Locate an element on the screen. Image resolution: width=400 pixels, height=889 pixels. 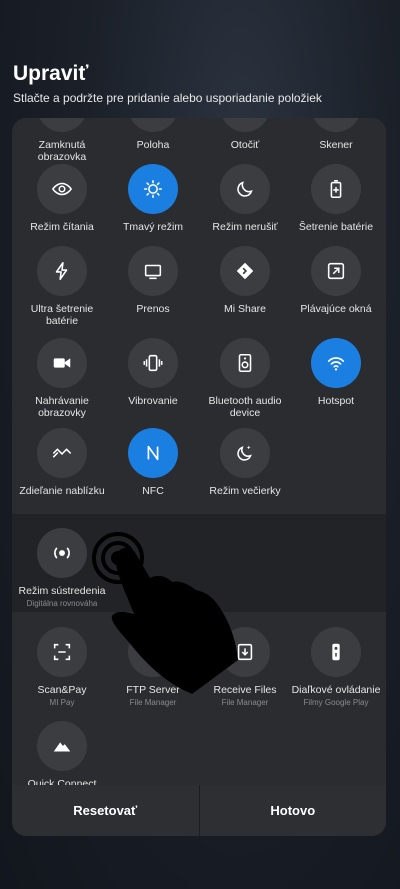
page-title: Upraviť is located at coordinates (51, 73).